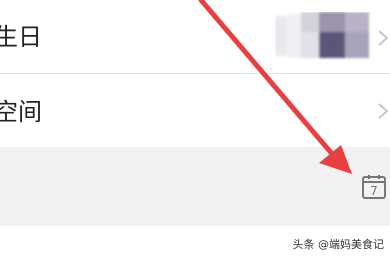  What do you see at coordinates (374, 191) in the screenshot?
I see `calendar-number: 7` at bounding box center [374, 191].